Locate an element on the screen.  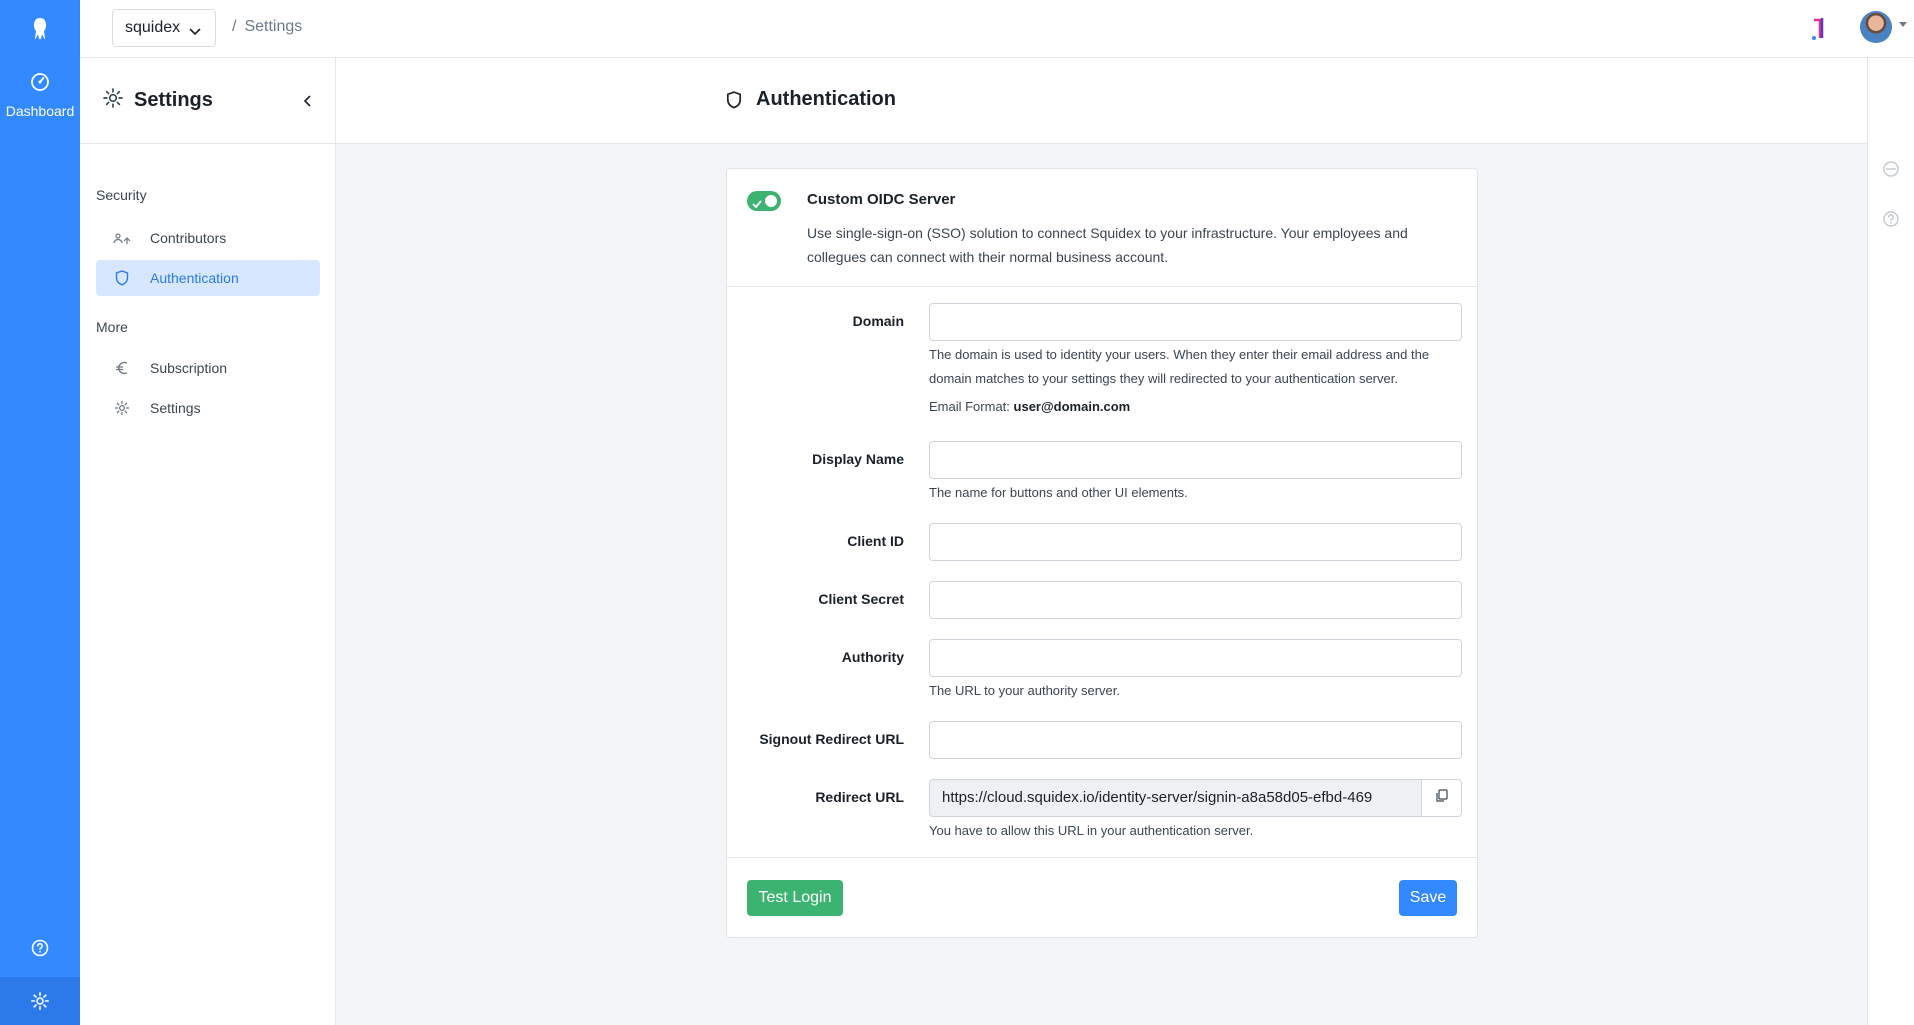
sidebar-item-contributors: Contributors is located at coordinates (208, 238).